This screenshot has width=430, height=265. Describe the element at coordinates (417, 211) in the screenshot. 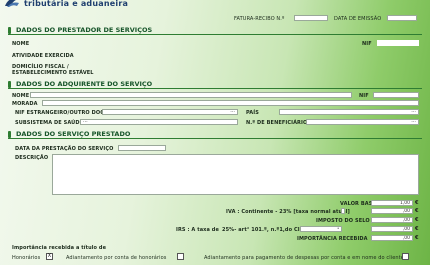

I see `iva-currency: €` at that location.